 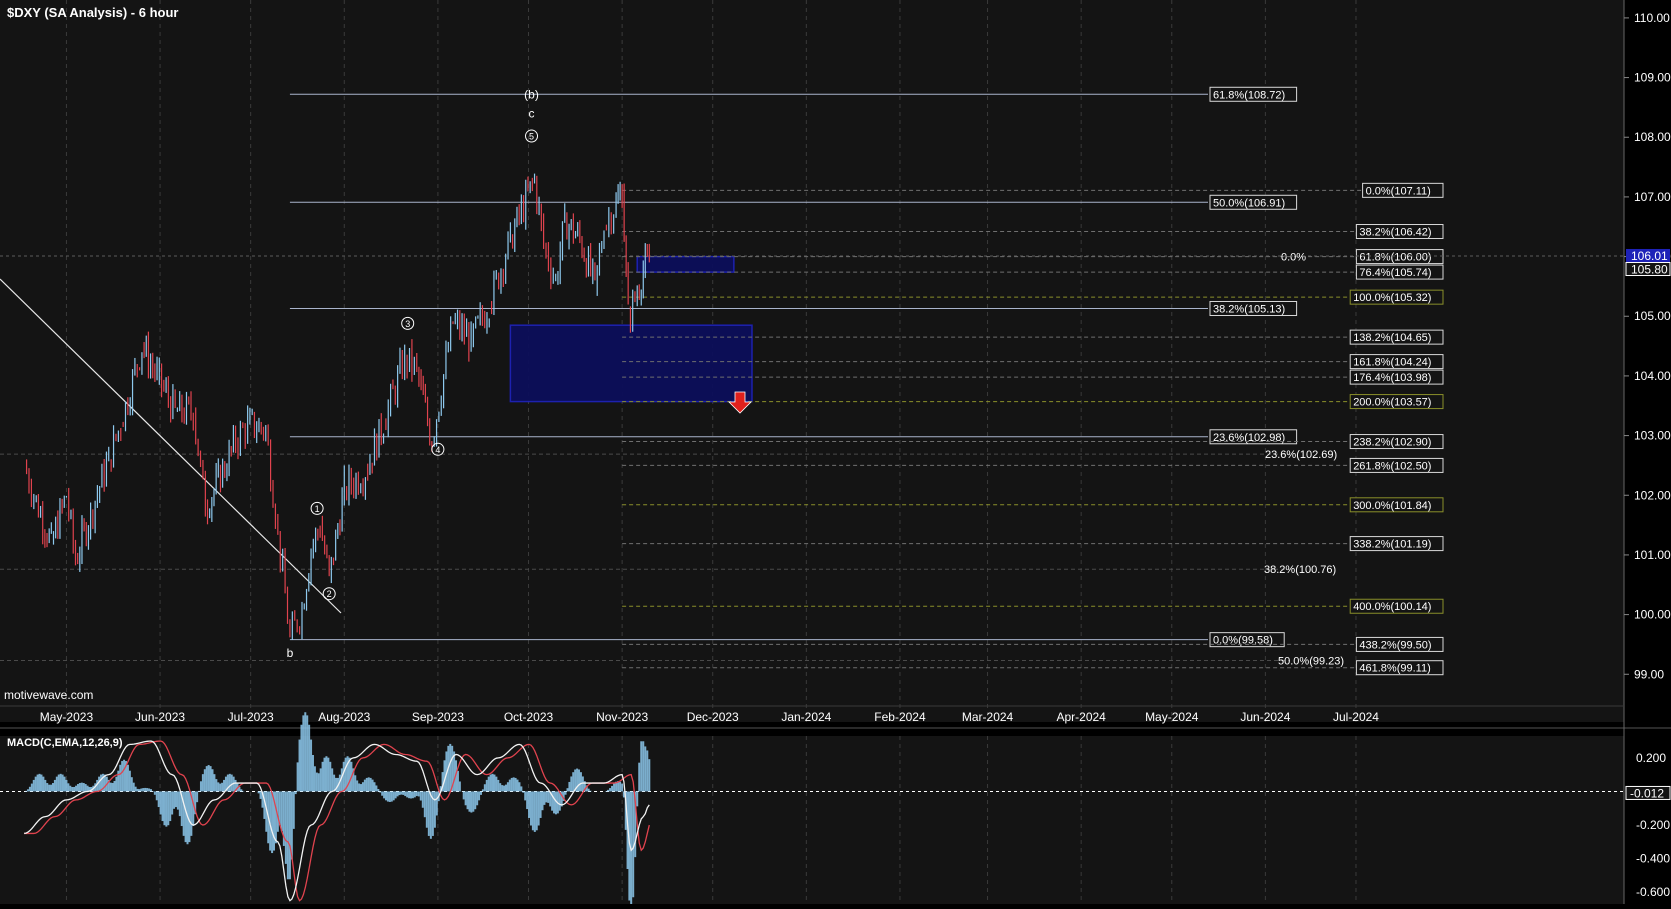 What do you see at coordinates (1653, 825) in the screenshot?
I see `macd-y-tick-label: -0.200` at bounding box center [1653, 825].